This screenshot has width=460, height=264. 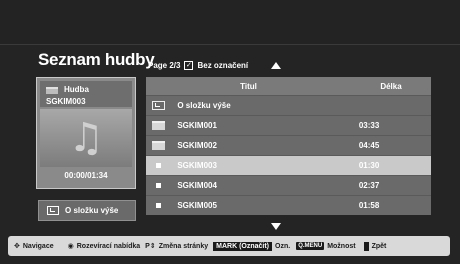 What do you see at coordinates (197, 165) in the screenshot?
I see `row-name: SGKIM003` at bounding box center [197, 165].